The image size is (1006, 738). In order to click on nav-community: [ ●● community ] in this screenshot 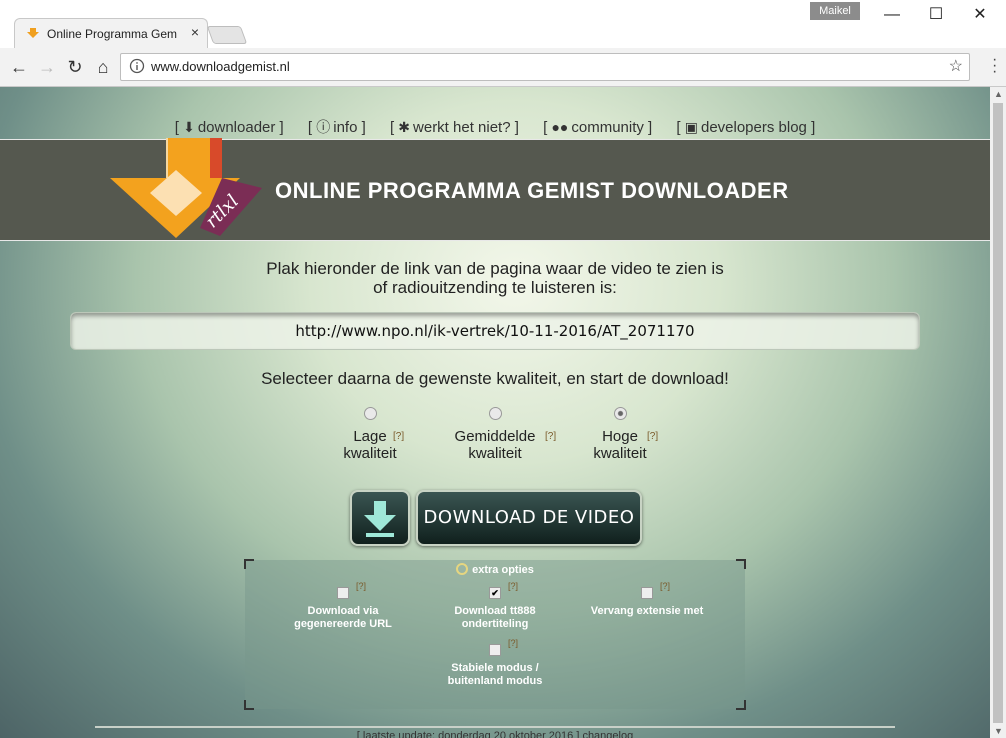, I will do `click(597, 127)`.